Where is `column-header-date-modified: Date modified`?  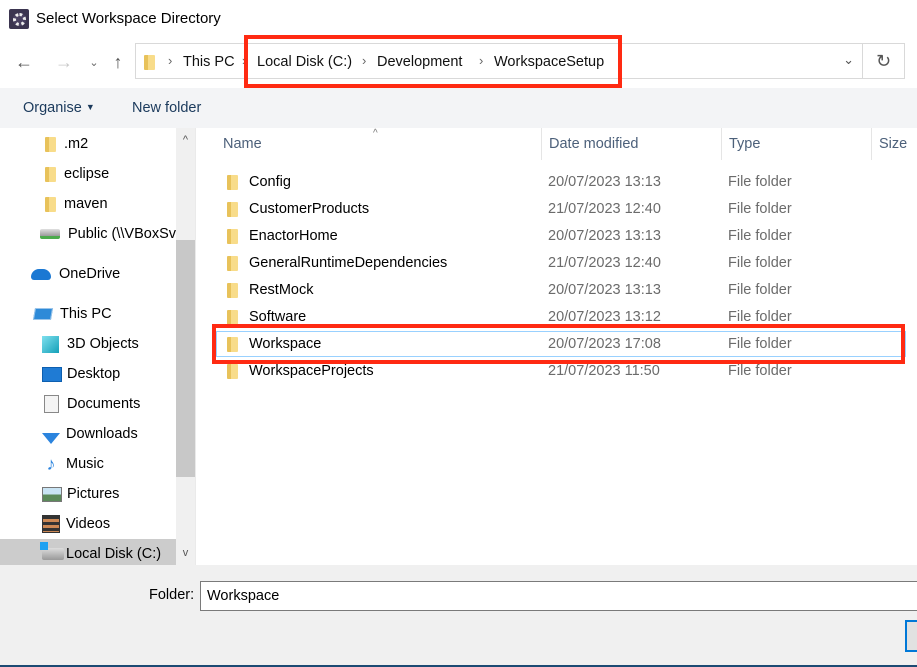
column-header-date-modified: Date modified is located at coordinates (593, 144).